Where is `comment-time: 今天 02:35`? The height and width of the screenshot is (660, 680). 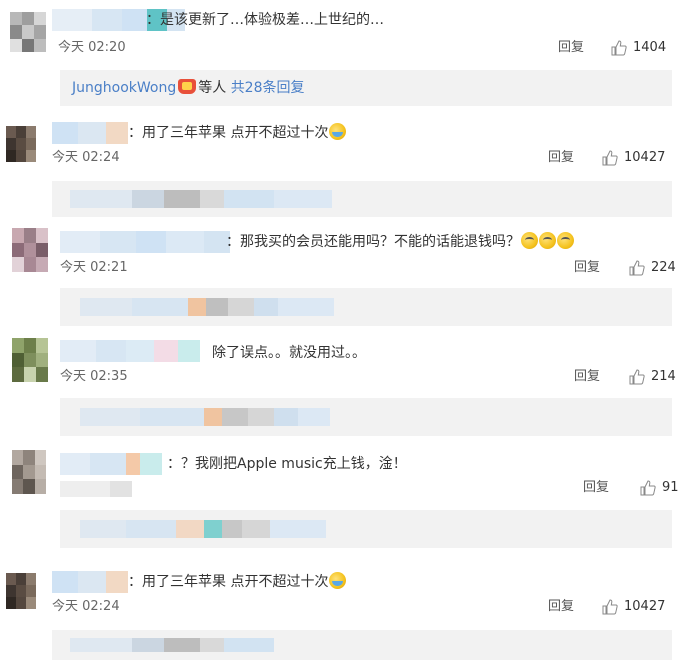
comment-time: 今天 02:35 is located at coordinates (94, 376).